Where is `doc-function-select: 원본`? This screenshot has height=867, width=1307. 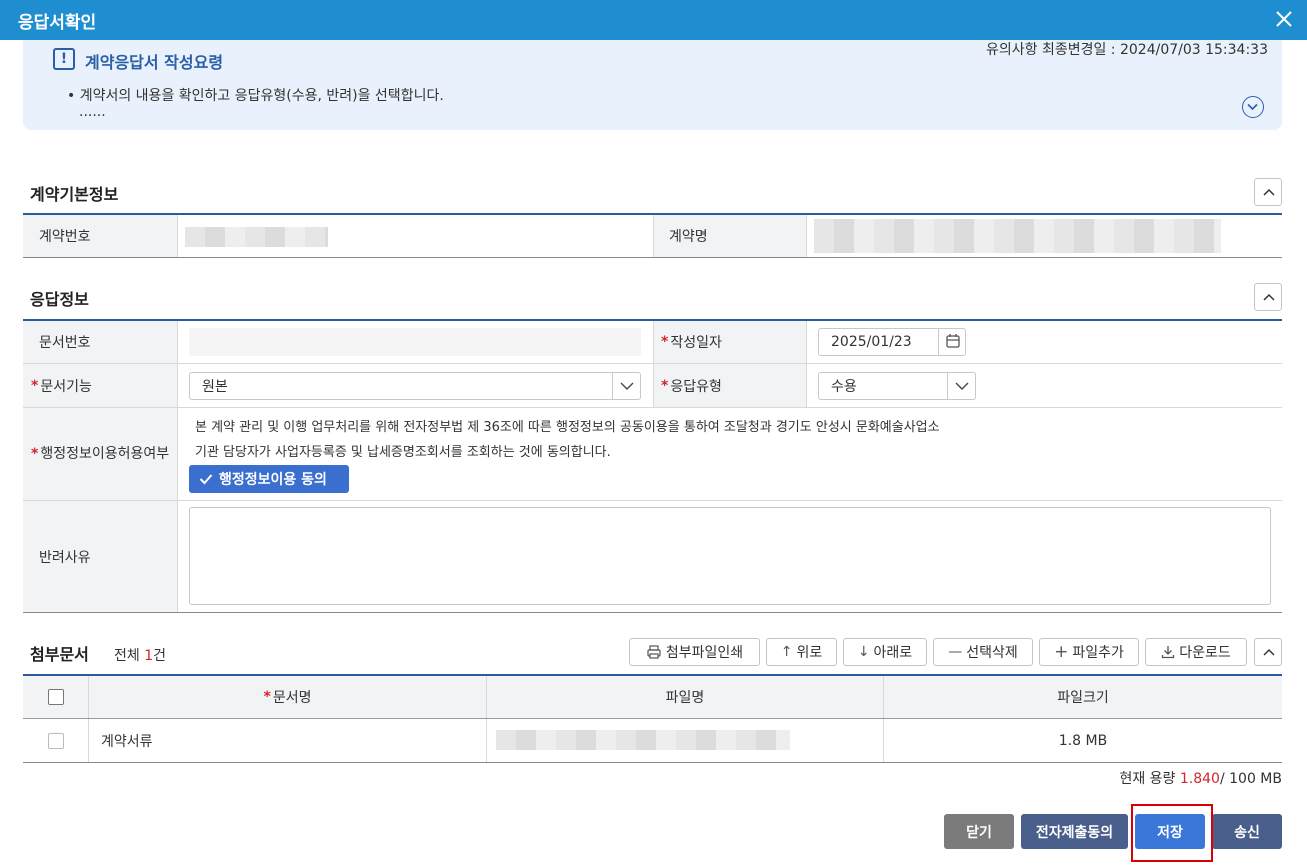 doc-function-select: 원본 is located at coordinates (415, 386).